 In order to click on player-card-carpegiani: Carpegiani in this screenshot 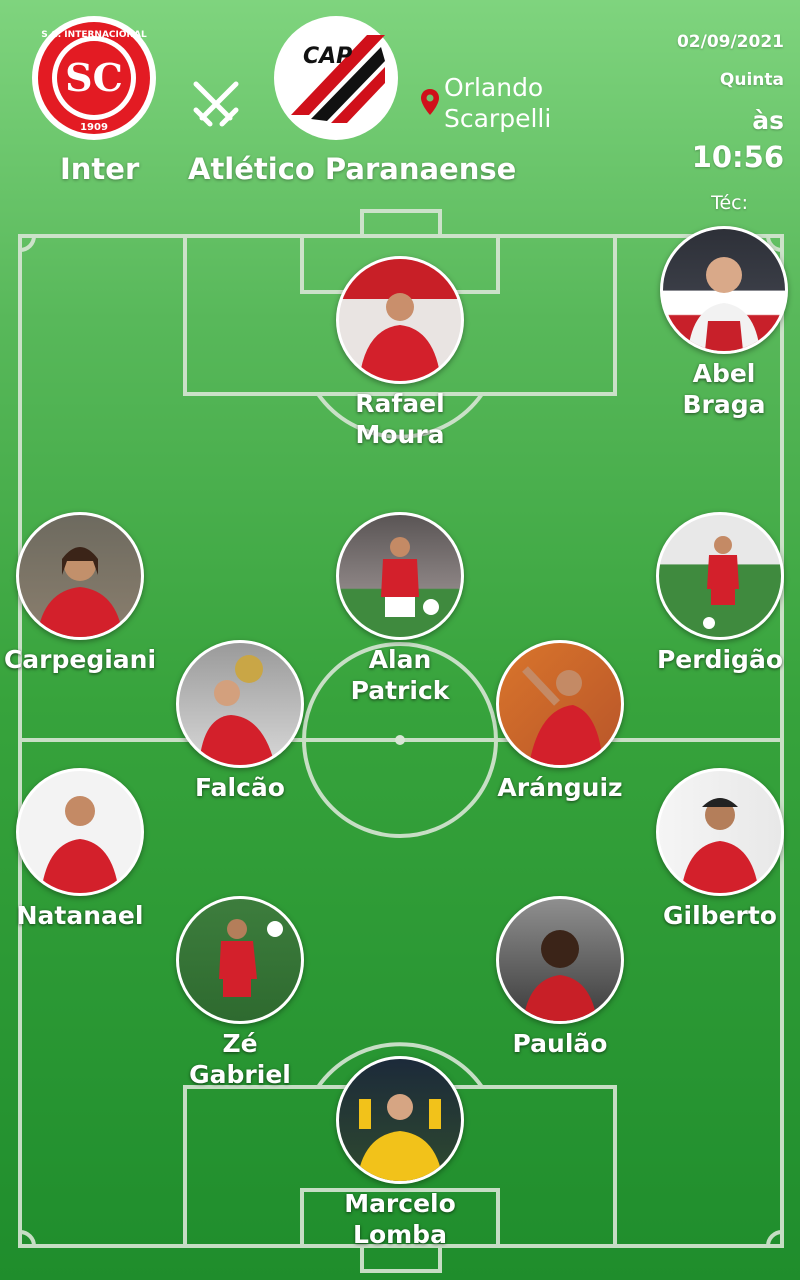, I will do `click(85, 593)`.